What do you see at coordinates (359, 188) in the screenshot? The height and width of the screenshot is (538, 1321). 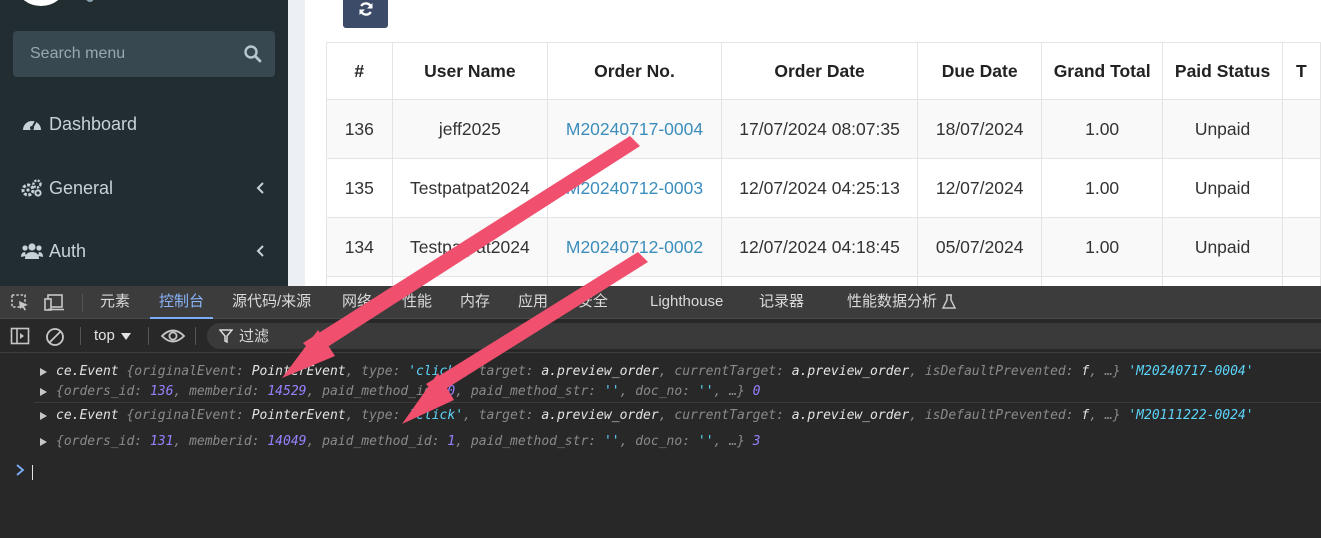 I see `cell-id: 135` at bounding box center [359, 188].